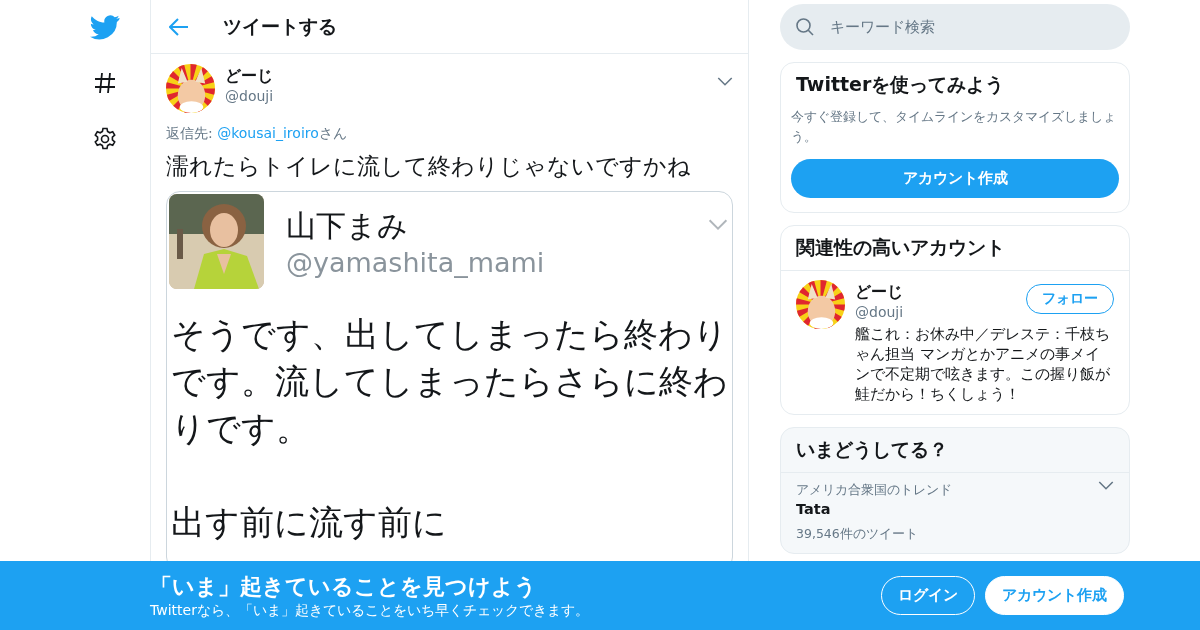  What do you see at coordinates (105, 83) in the screenshot?
I see `hashtag-icon` at bounding box center [105, 83].